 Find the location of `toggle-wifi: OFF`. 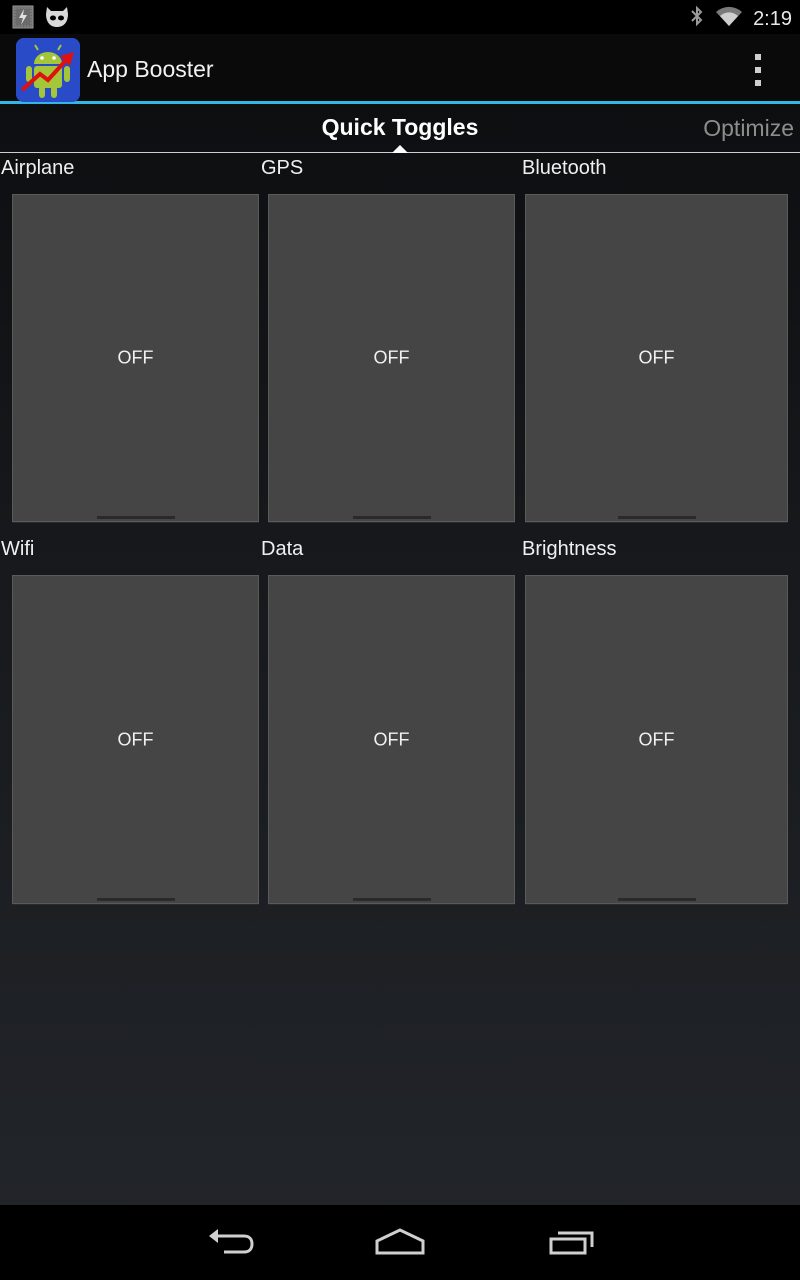

toggle-wifi: OFF is located at coordinates (135, 739).